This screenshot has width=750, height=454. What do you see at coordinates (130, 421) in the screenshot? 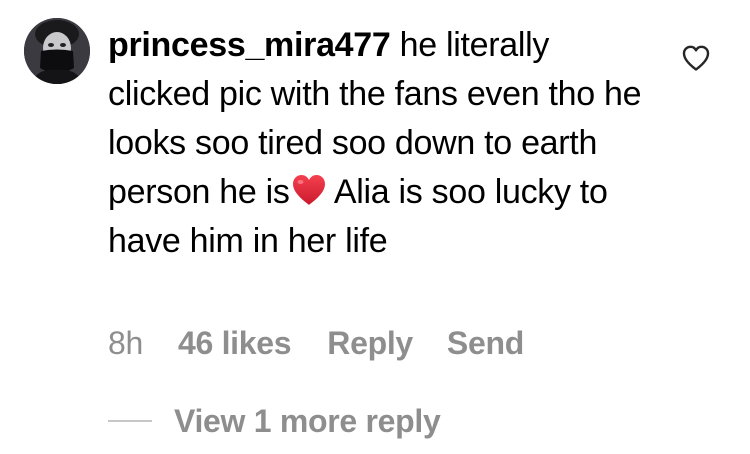
I see `replies-divider` at bounding box center [130, 421].